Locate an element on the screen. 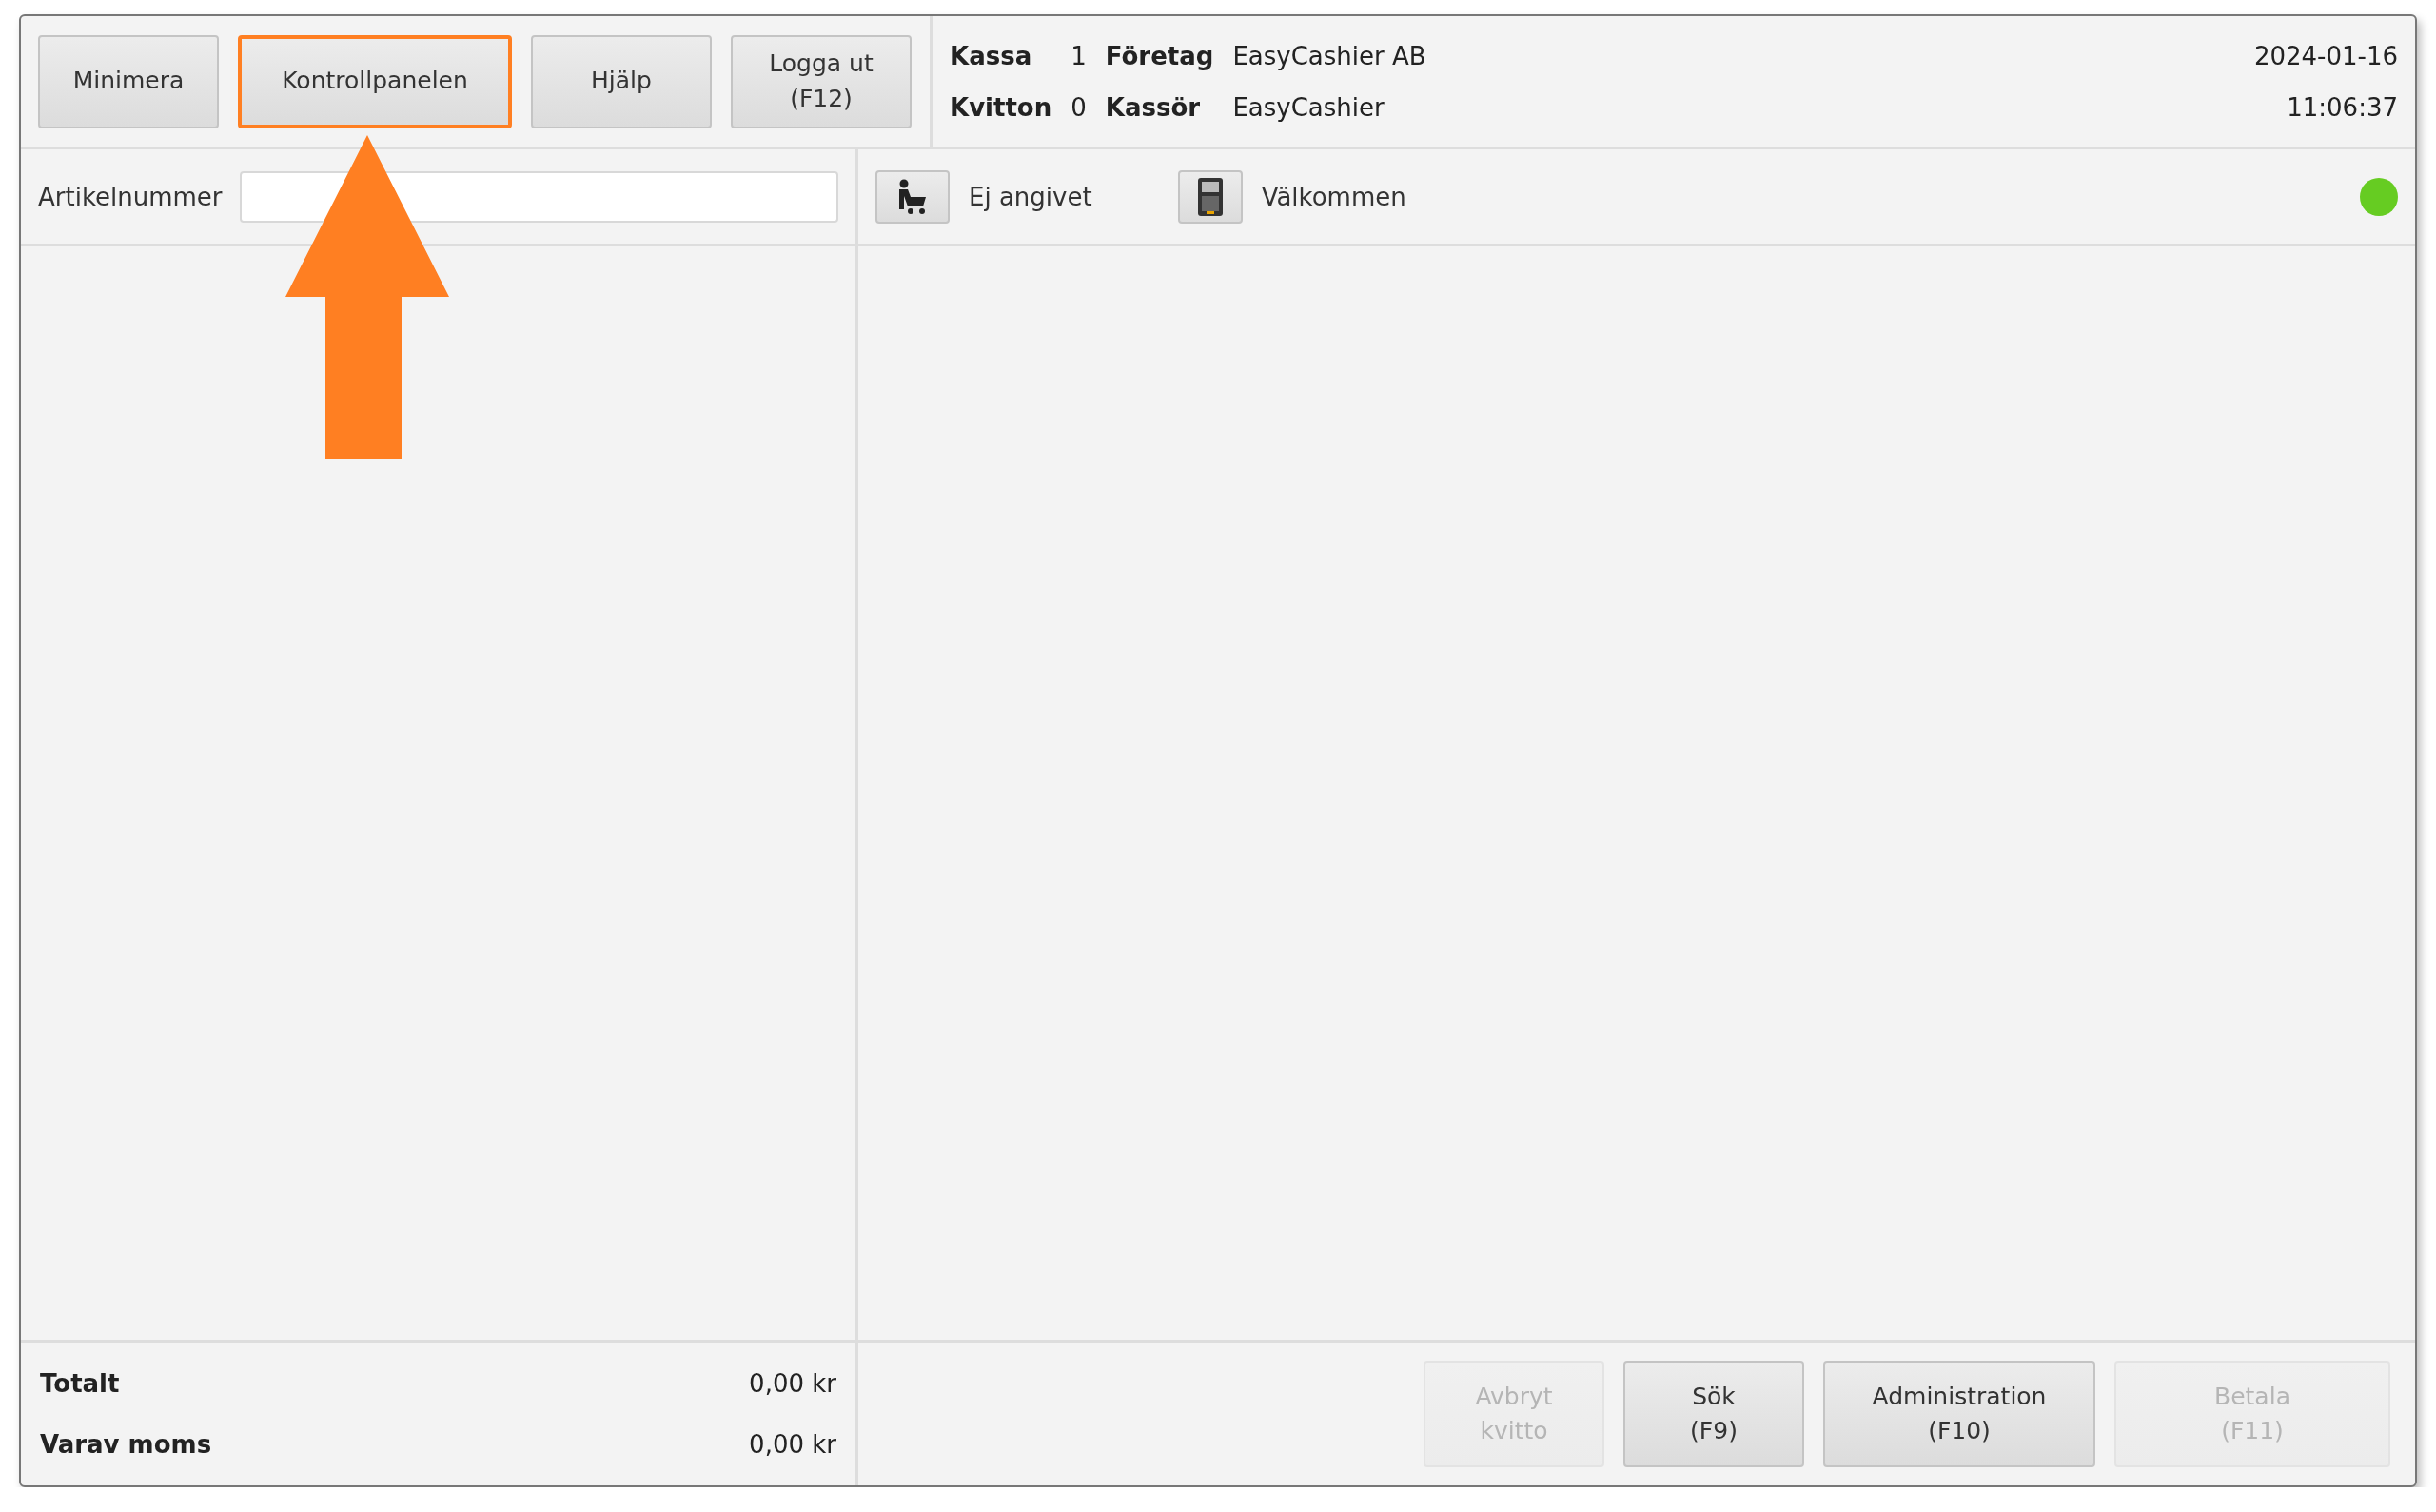 The image size is (2436, 1512). receipts-label: Kvitton is located at coordinates (1001, 107).